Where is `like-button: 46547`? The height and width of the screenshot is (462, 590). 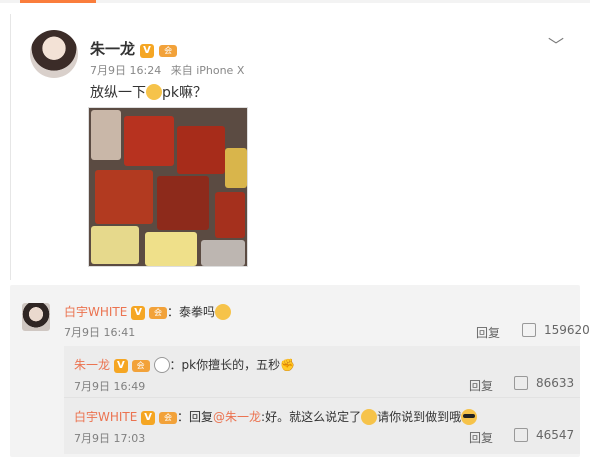
like-button: 46547 is located at coordinates (544, 435).